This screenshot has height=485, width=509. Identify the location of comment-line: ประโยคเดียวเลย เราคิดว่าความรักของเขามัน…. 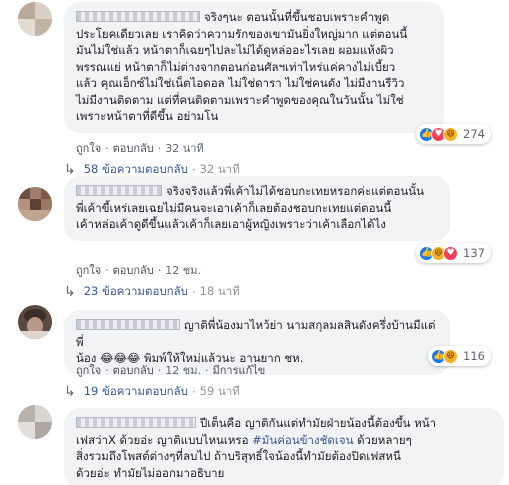
(242, 33).